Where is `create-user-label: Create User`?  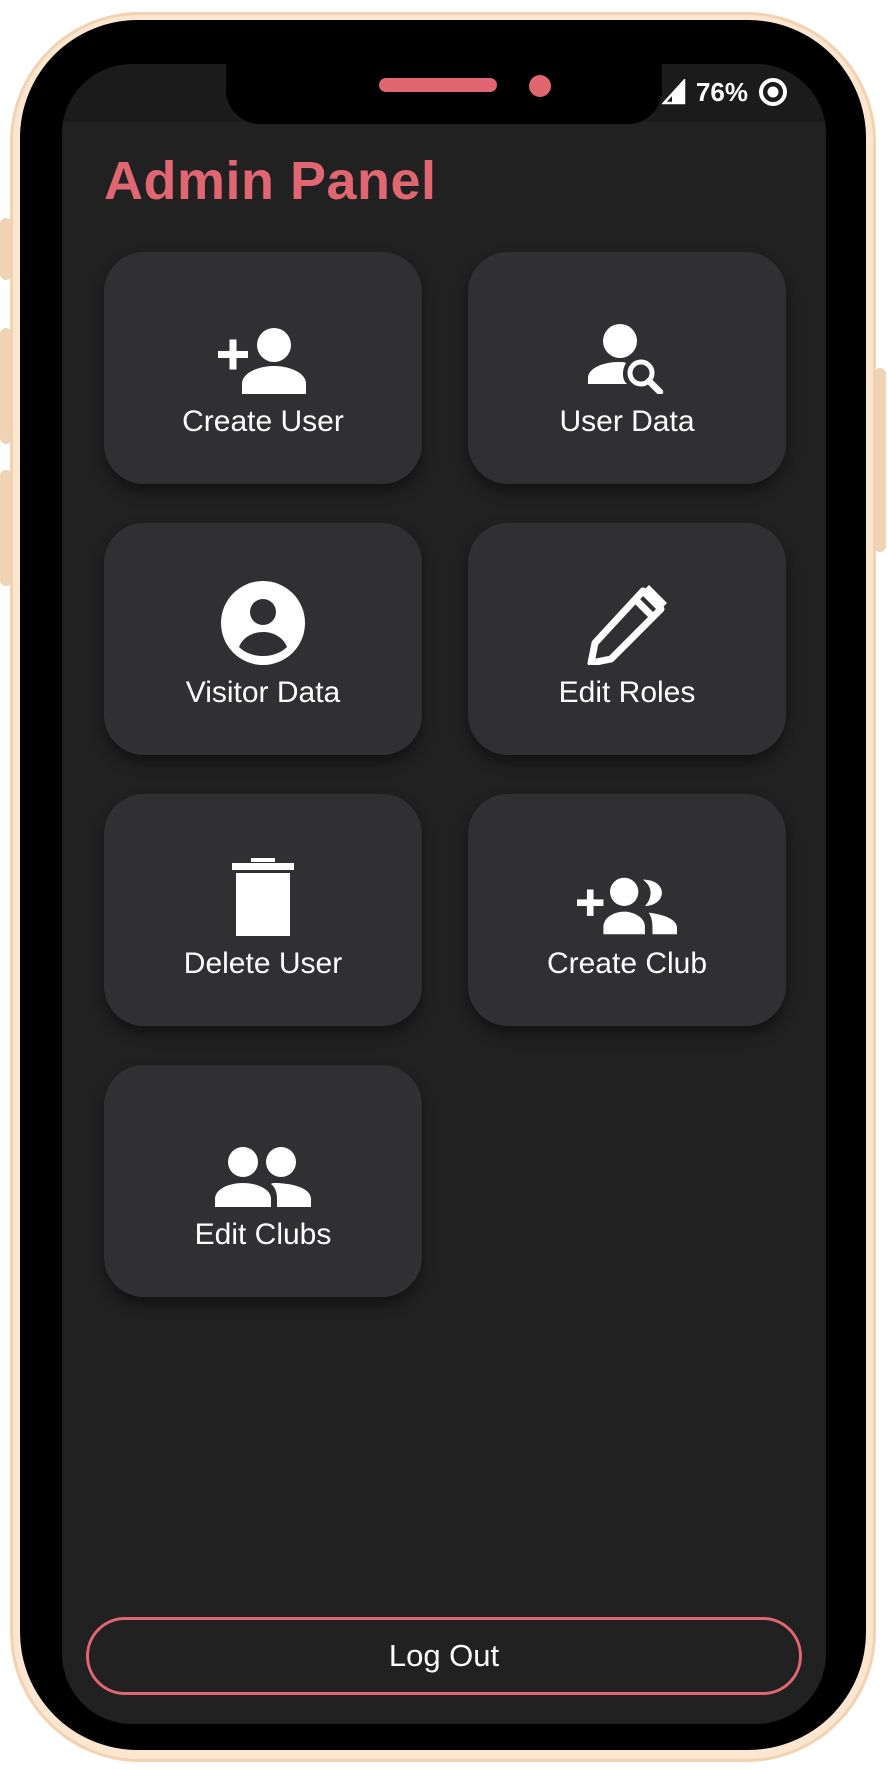 create-user-label: Create User is located at coordinates (263, 421).